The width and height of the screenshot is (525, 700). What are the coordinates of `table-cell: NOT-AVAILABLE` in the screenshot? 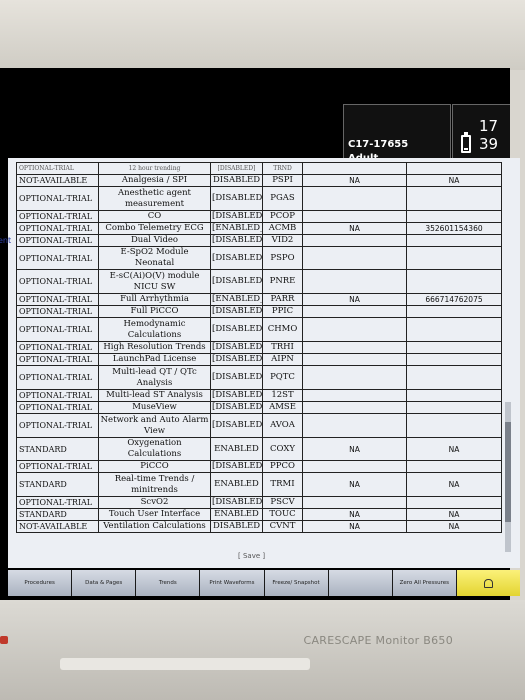 It's located at (57, 180).